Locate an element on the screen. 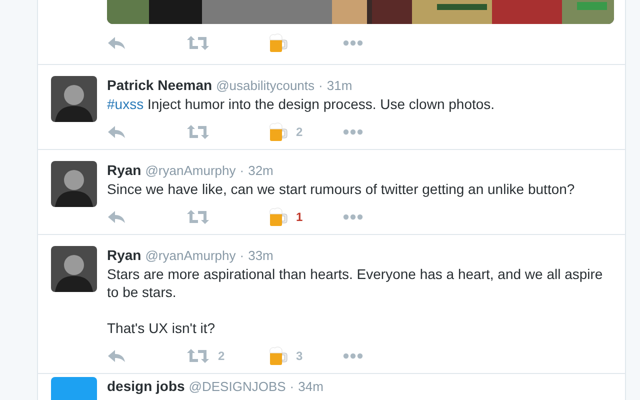  author-handle: @DESIGNJOBS is located at coordinates (237, 387).